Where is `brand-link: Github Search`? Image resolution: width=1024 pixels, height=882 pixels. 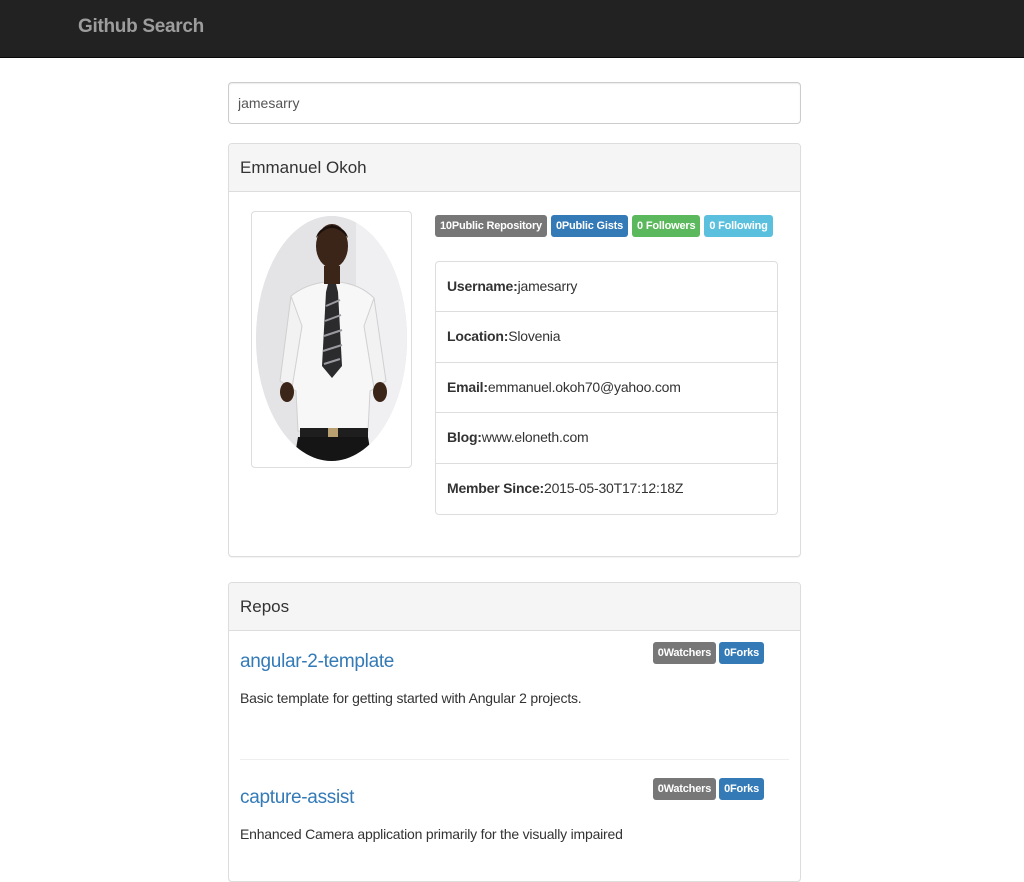
brand-link: Github Search is located at coordinates (141, 27).